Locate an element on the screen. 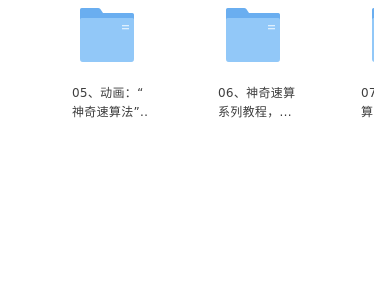 The image size is (374, 281). folder-item: 07 算 is located at coordinates (357, 70).